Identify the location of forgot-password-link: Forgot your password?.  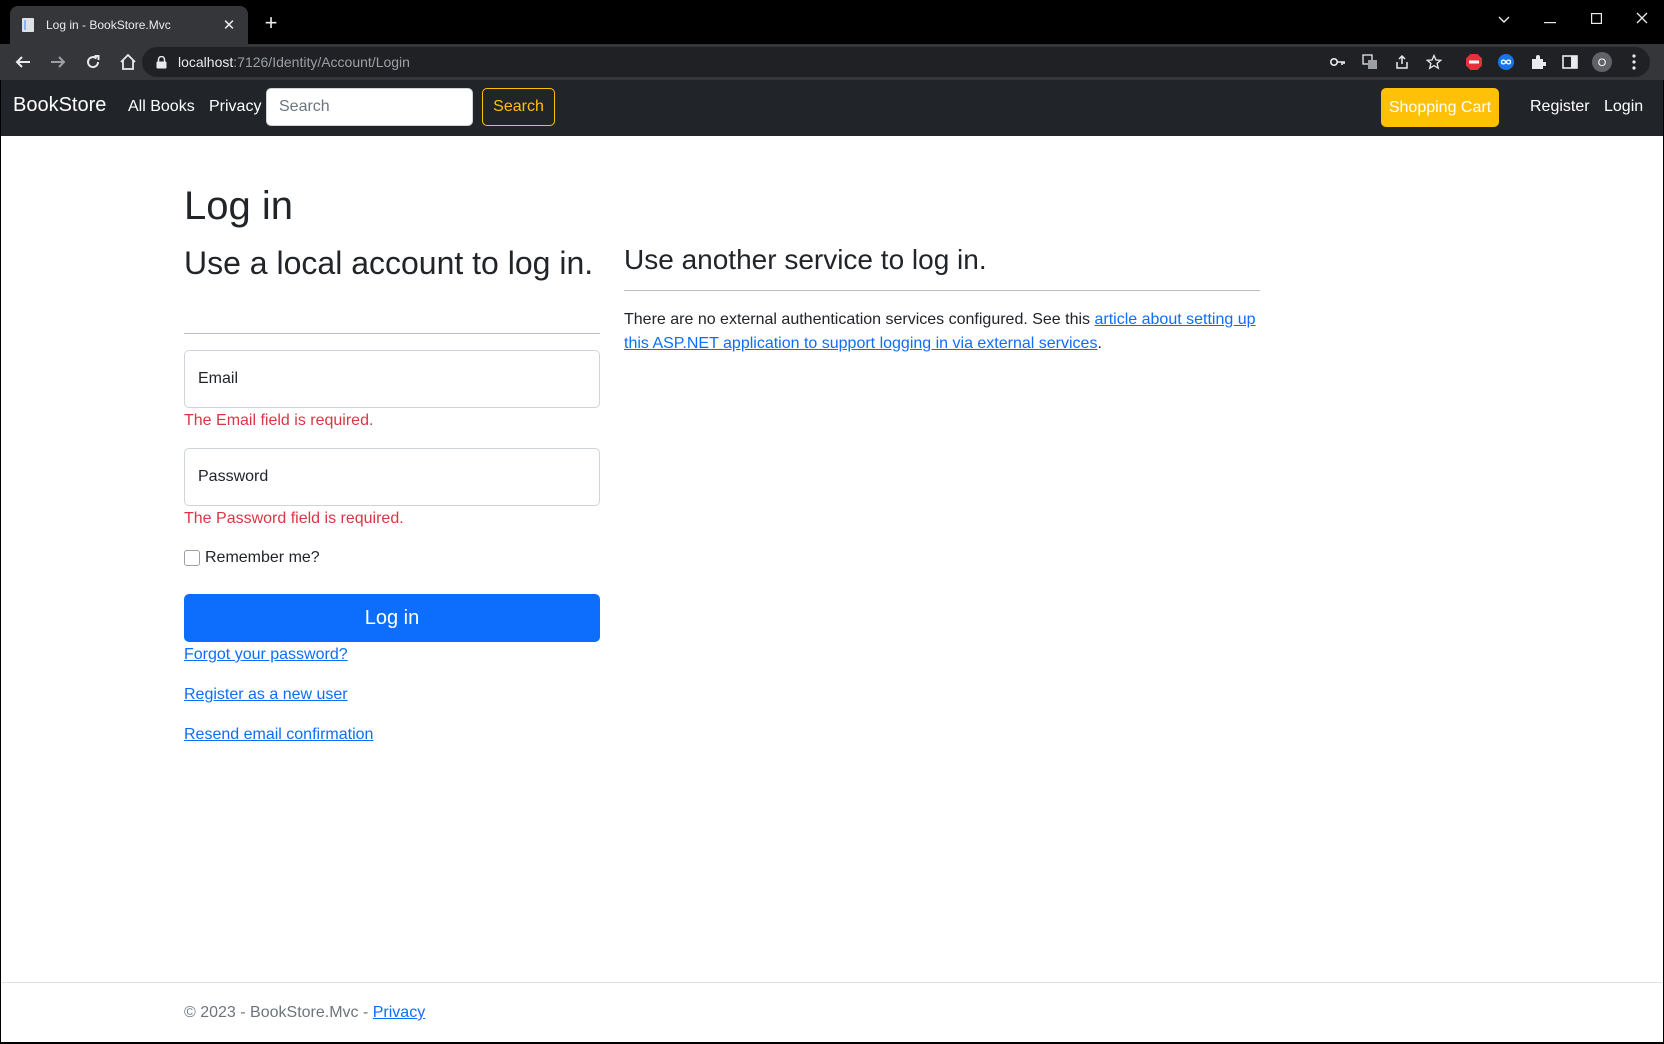
(266, 655).